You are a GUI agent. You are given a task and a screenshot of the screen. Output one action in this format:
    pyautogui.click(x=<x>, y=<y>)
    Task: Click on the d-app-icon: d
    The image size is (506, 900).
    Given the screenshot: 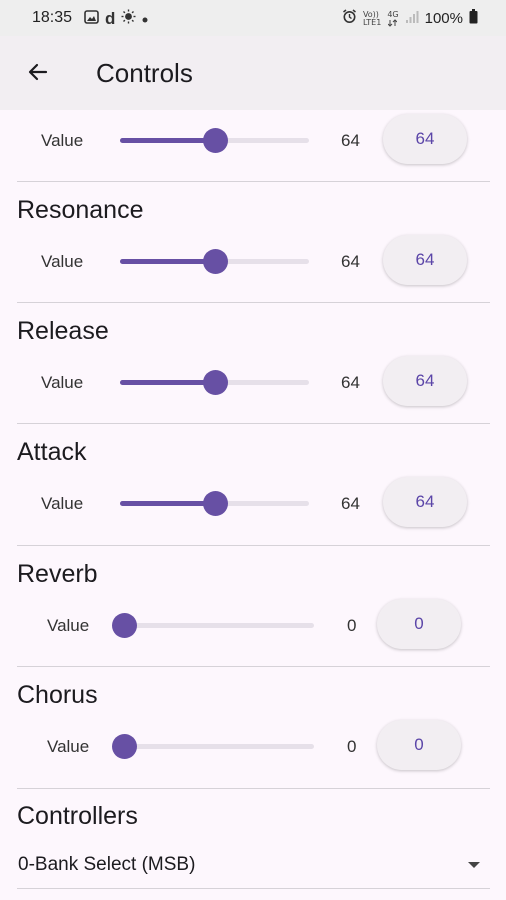 What is the action you would take?
    pyautogui.click(x=110, y=18)
    